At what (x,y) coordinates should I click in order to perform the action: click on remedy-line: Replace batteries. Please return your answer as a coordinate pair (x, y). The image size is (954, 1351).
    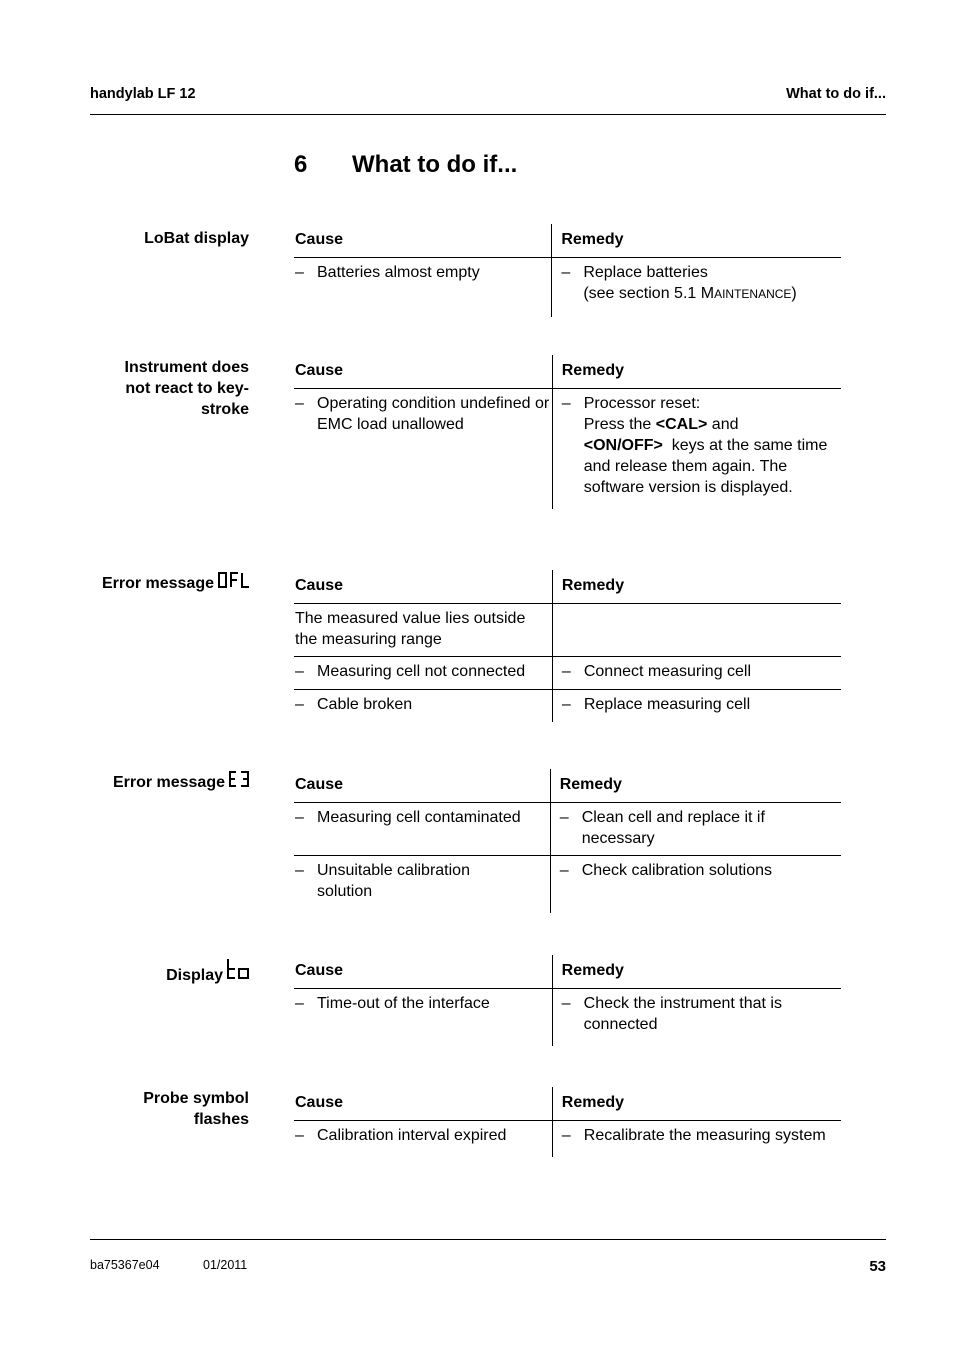
    Looking at the image, I should click on (645, 272).